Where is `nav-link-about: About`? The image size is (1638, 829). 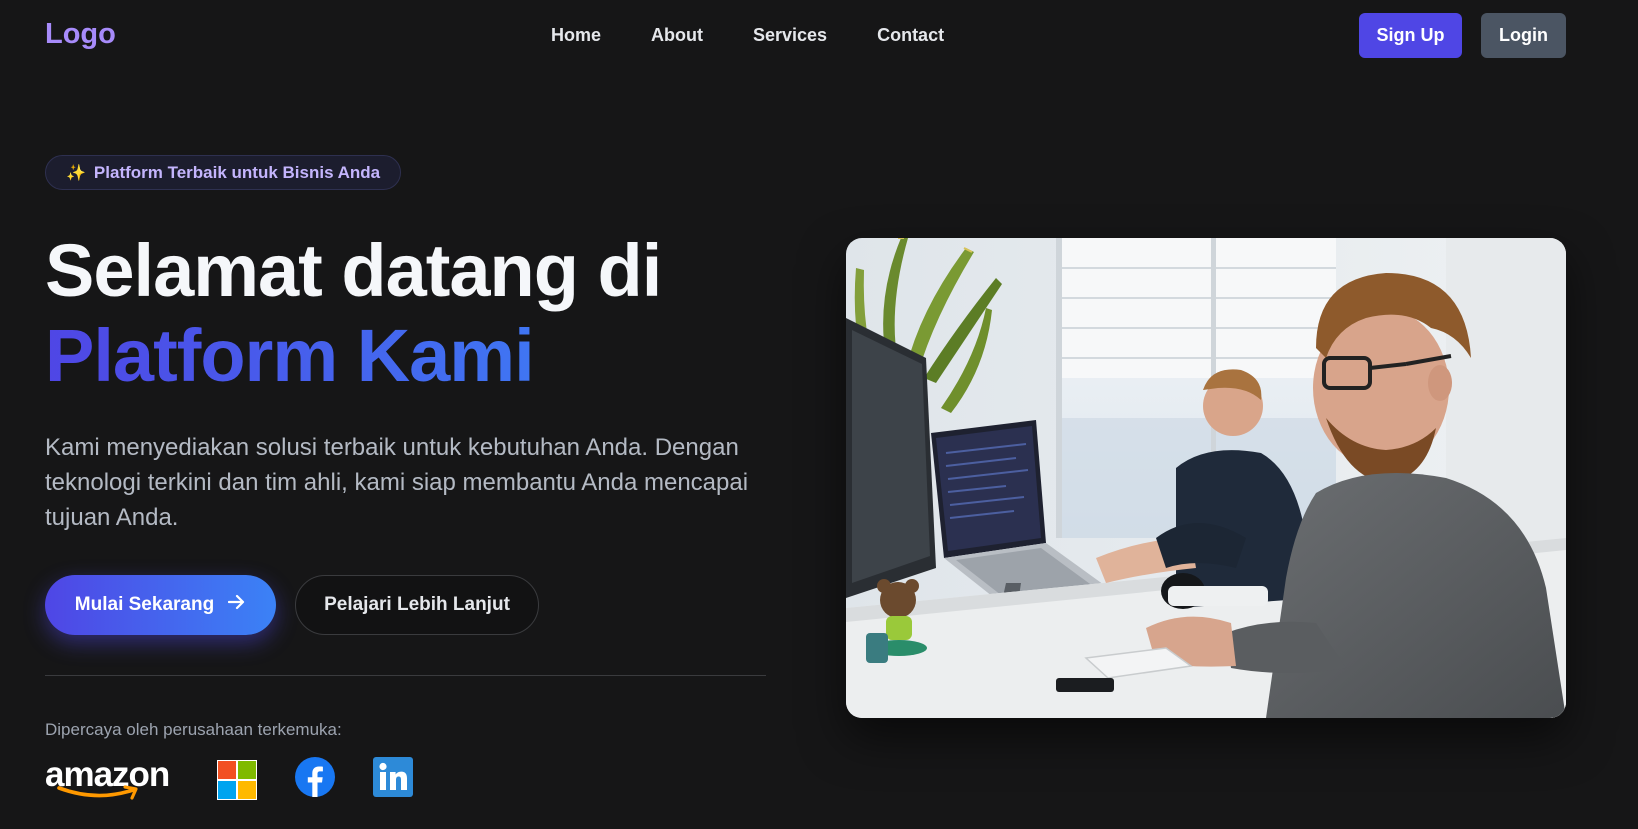
nav-link-about: About is located at coordinates (677, 35).